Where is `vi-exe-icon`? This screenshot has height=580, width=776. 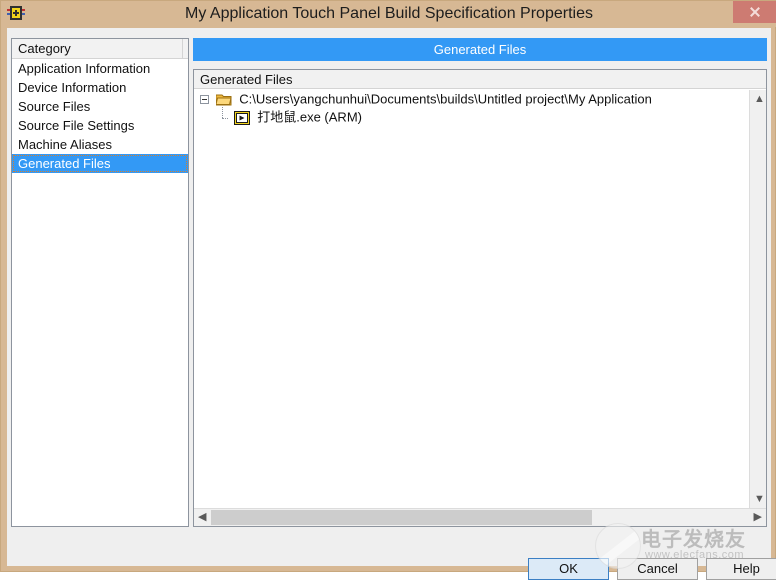
vi-exe-icon is located at coordinates (241, 117).